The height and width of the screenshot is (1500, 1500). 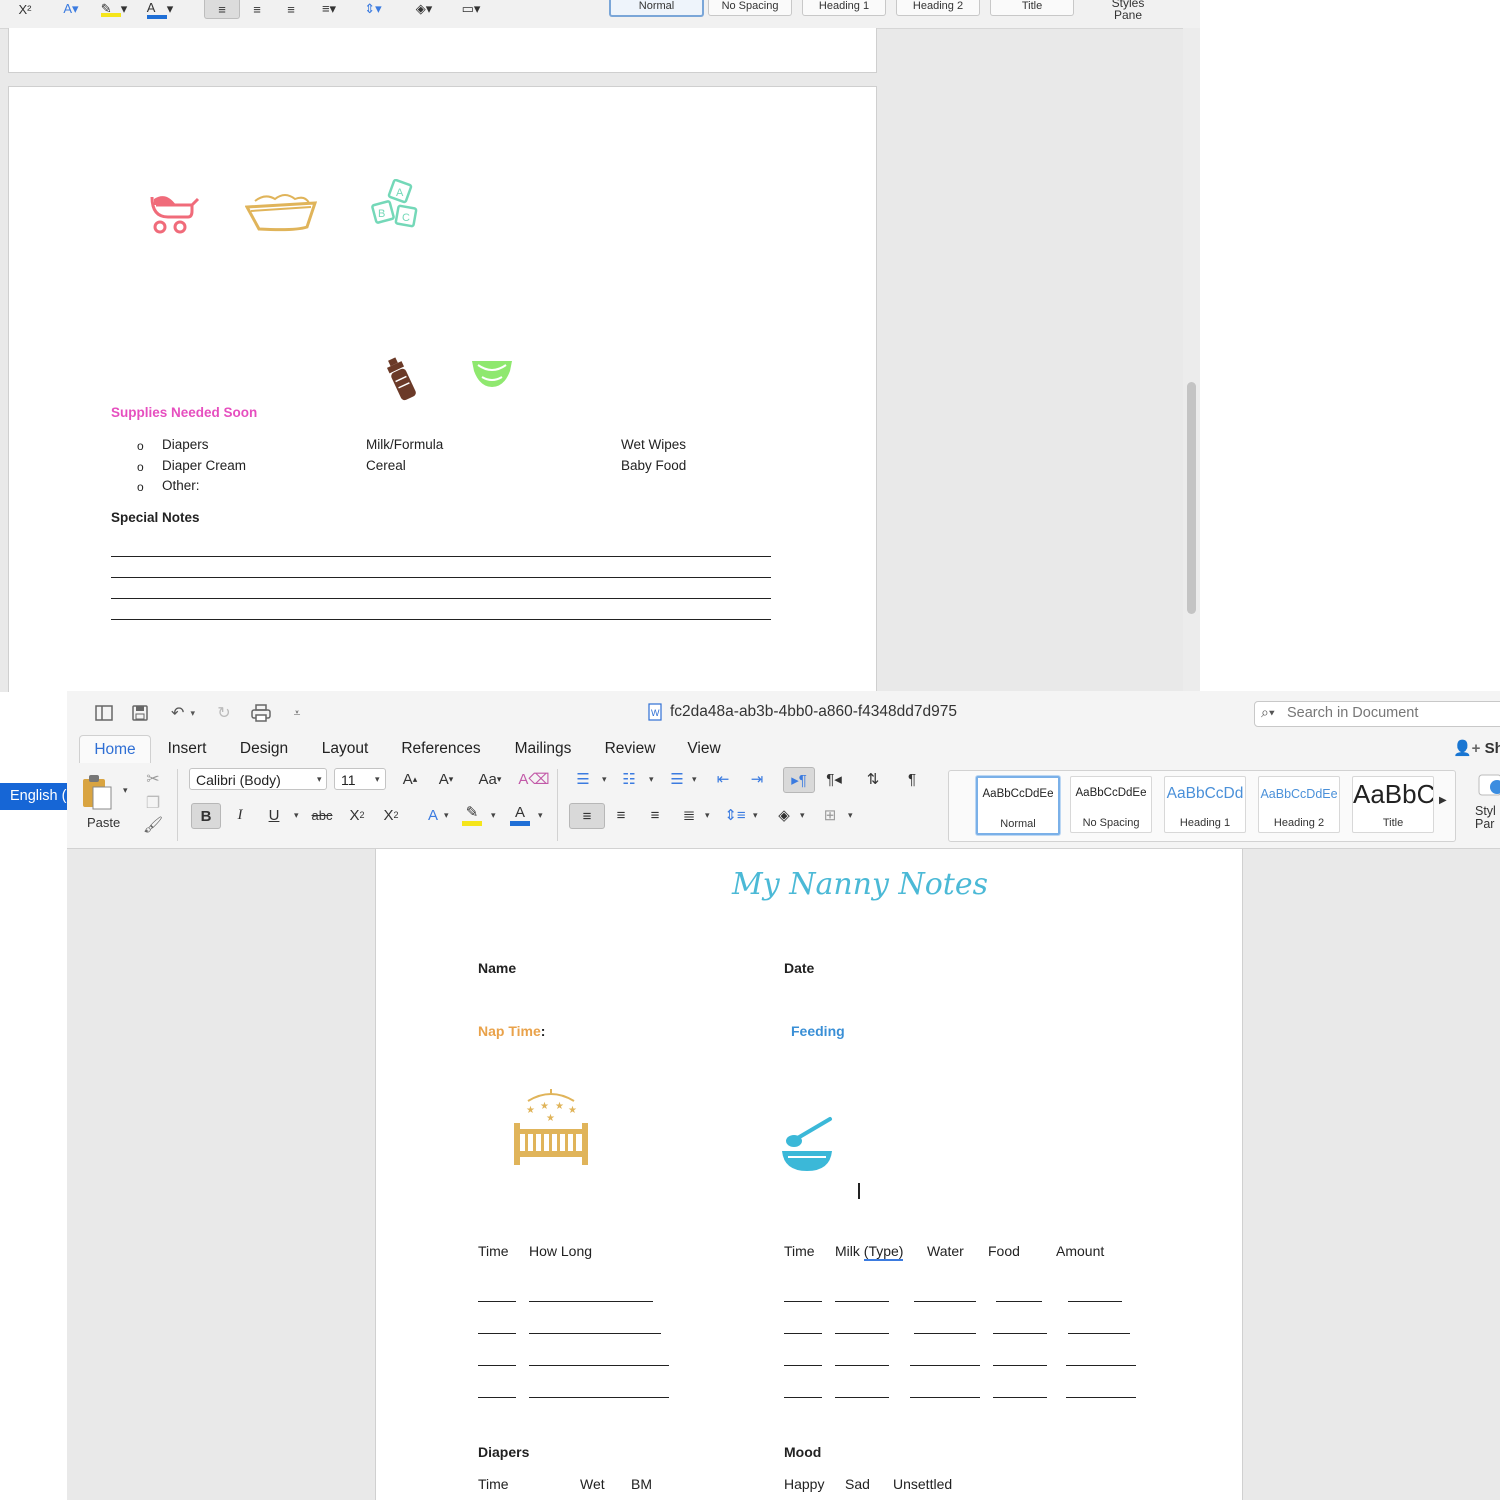 I want to click on numbering-icon: ☷, so click(x=629, y=779).